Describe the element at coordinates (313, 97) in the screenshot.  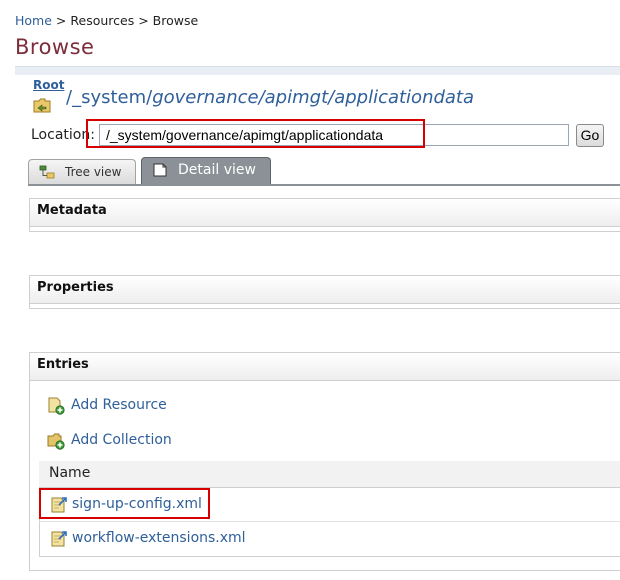
I see `path-rest: governance/apimgt/applicationdata` at that location.